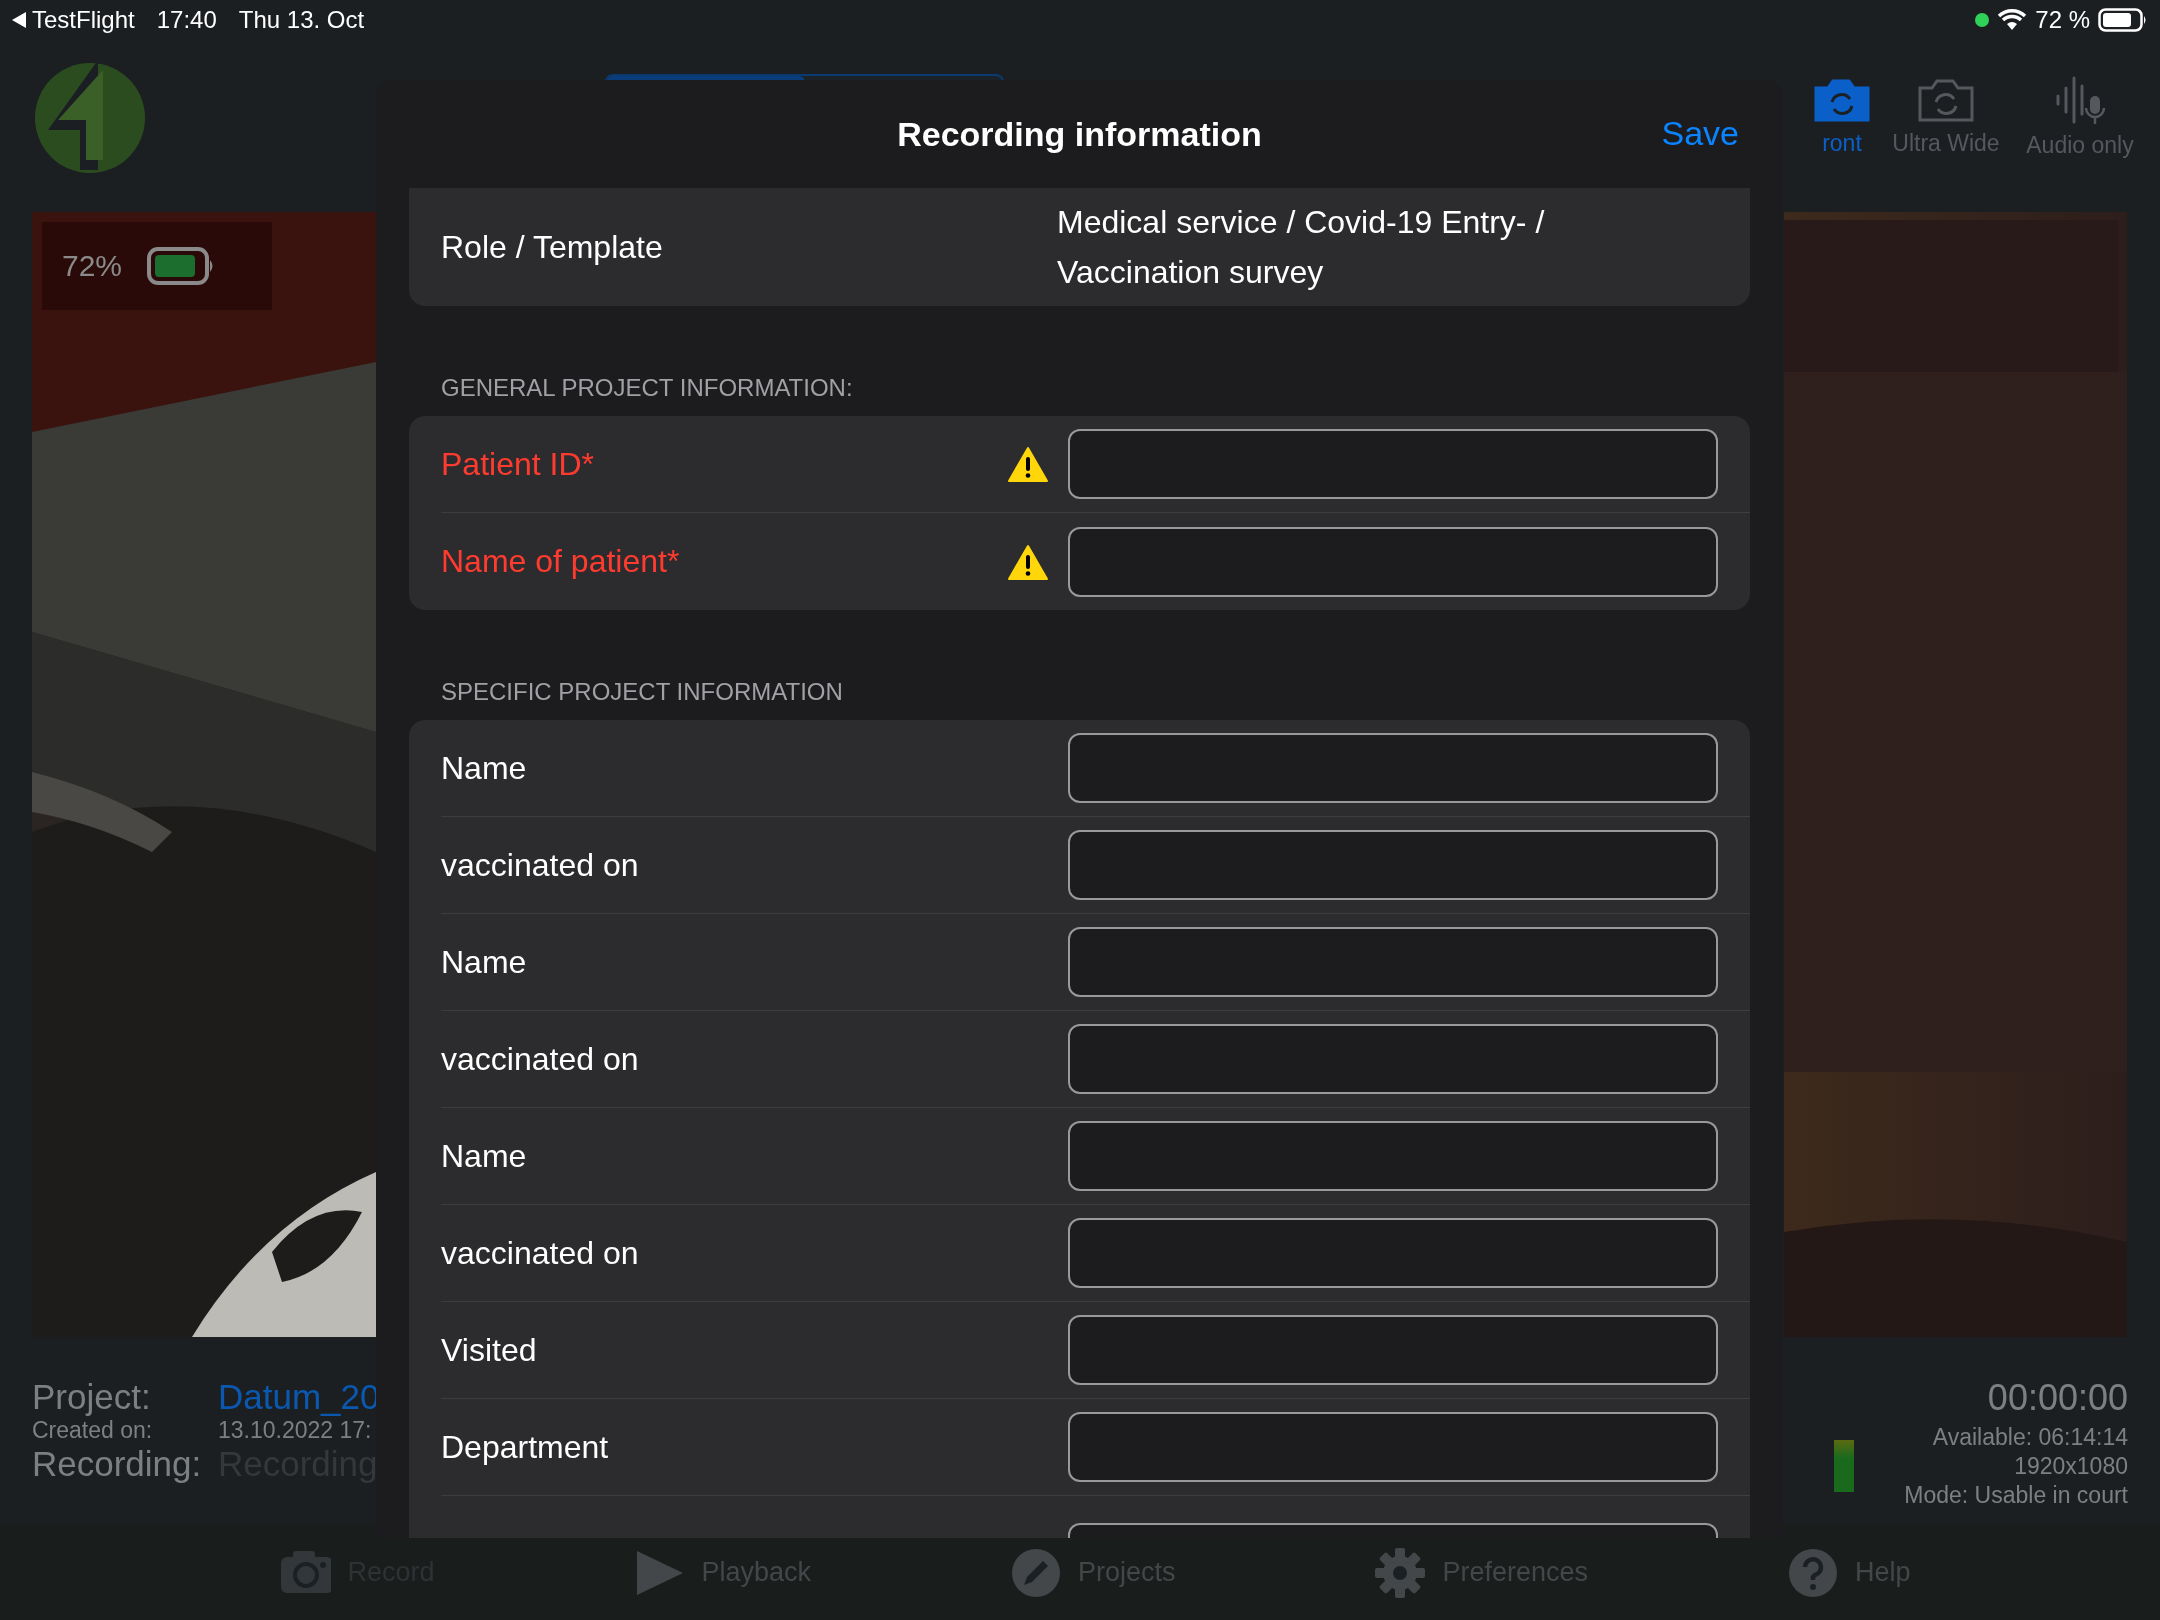 Image resolution: width=2160 pixels, height=1620 pixels. Describe the element at coordinates (2123, 20) in the screenshot. I see `battery-icon` at that location.